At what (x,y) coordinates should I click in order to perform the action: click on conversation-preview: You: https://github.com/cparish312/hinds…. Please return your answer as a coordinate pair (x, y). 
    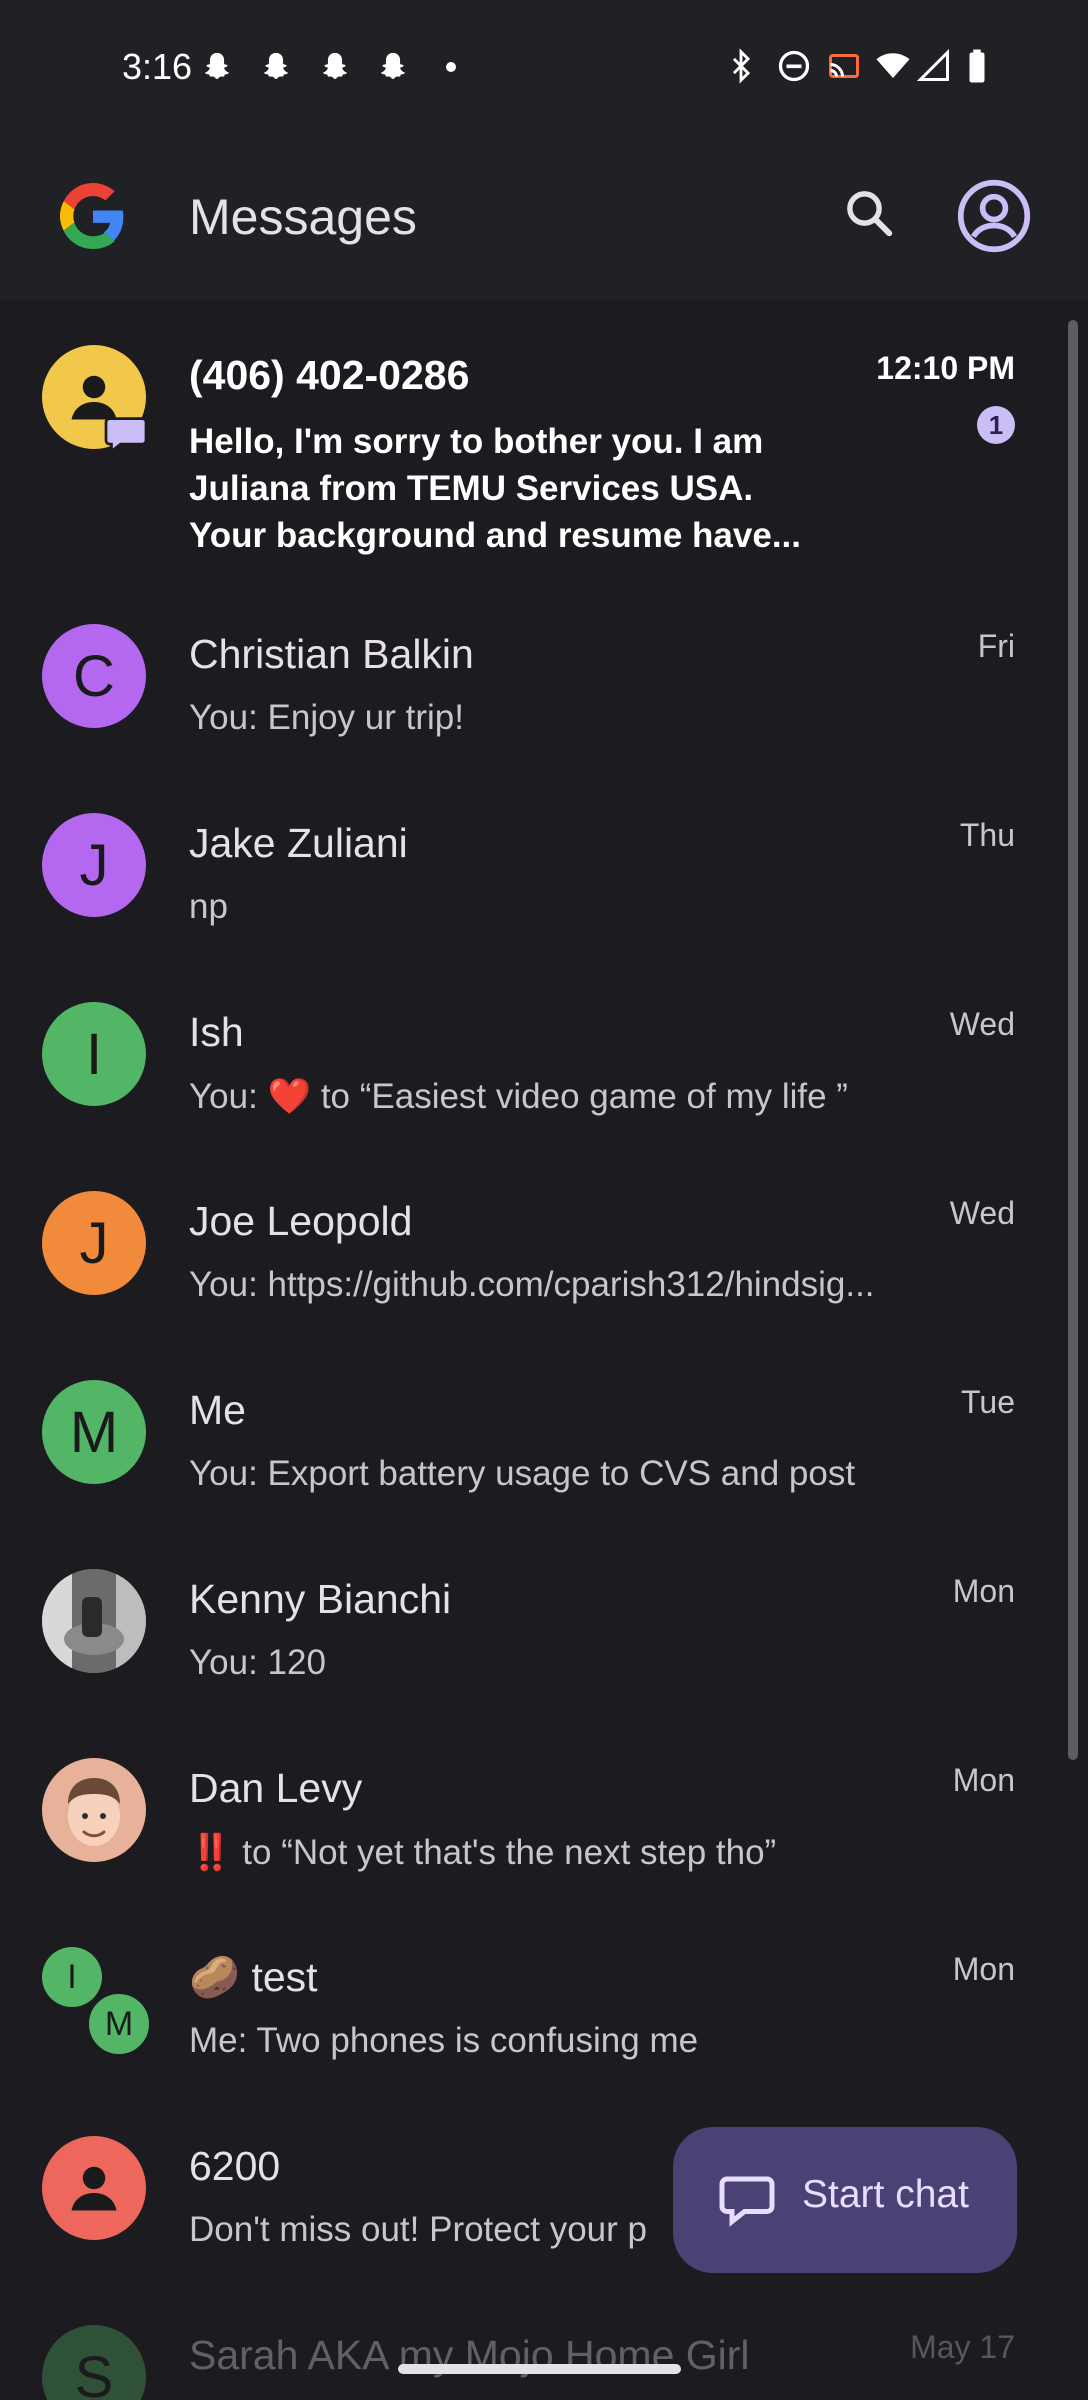
    Looking at the image, I should click on (532, 1284).